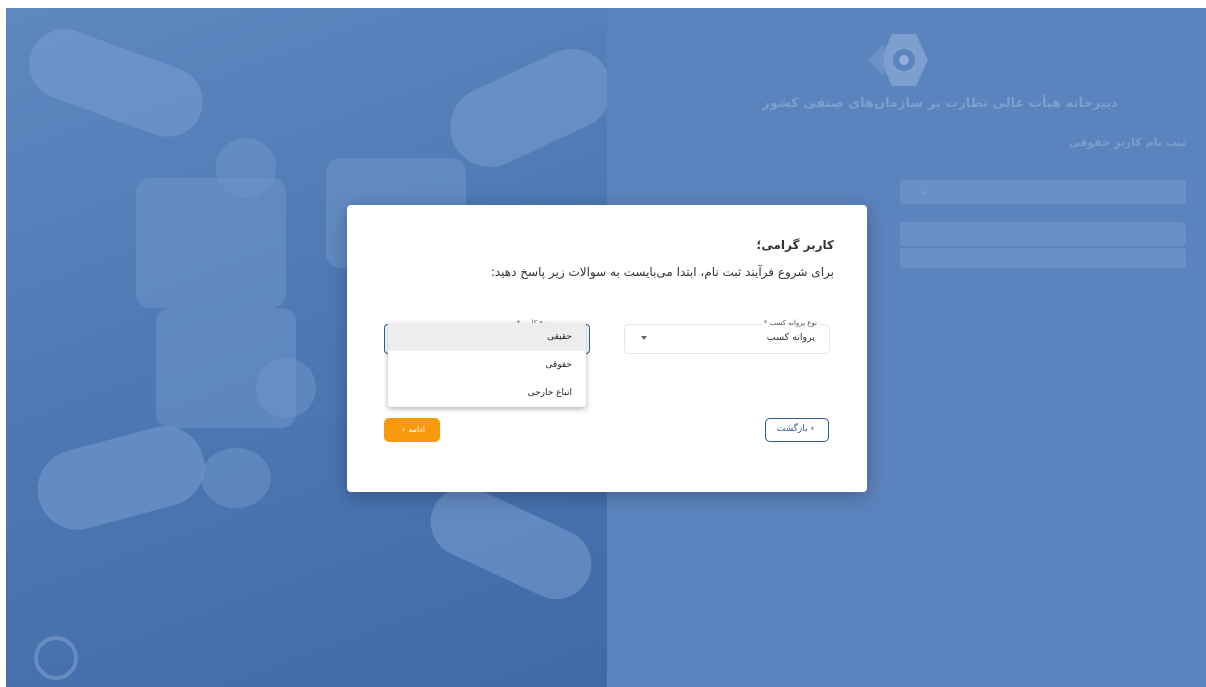  What do you see at coordinates (792, 429) in the screenshot?
I see `back-button-label: بازگشت` at bounding box center [792, 429].